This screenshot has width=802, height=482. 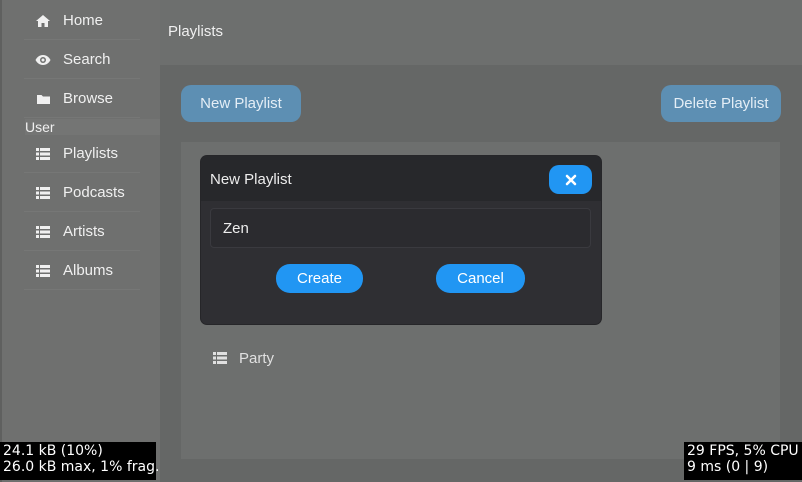 I want to click on playlist-name-input, so click(x=400, y=228).